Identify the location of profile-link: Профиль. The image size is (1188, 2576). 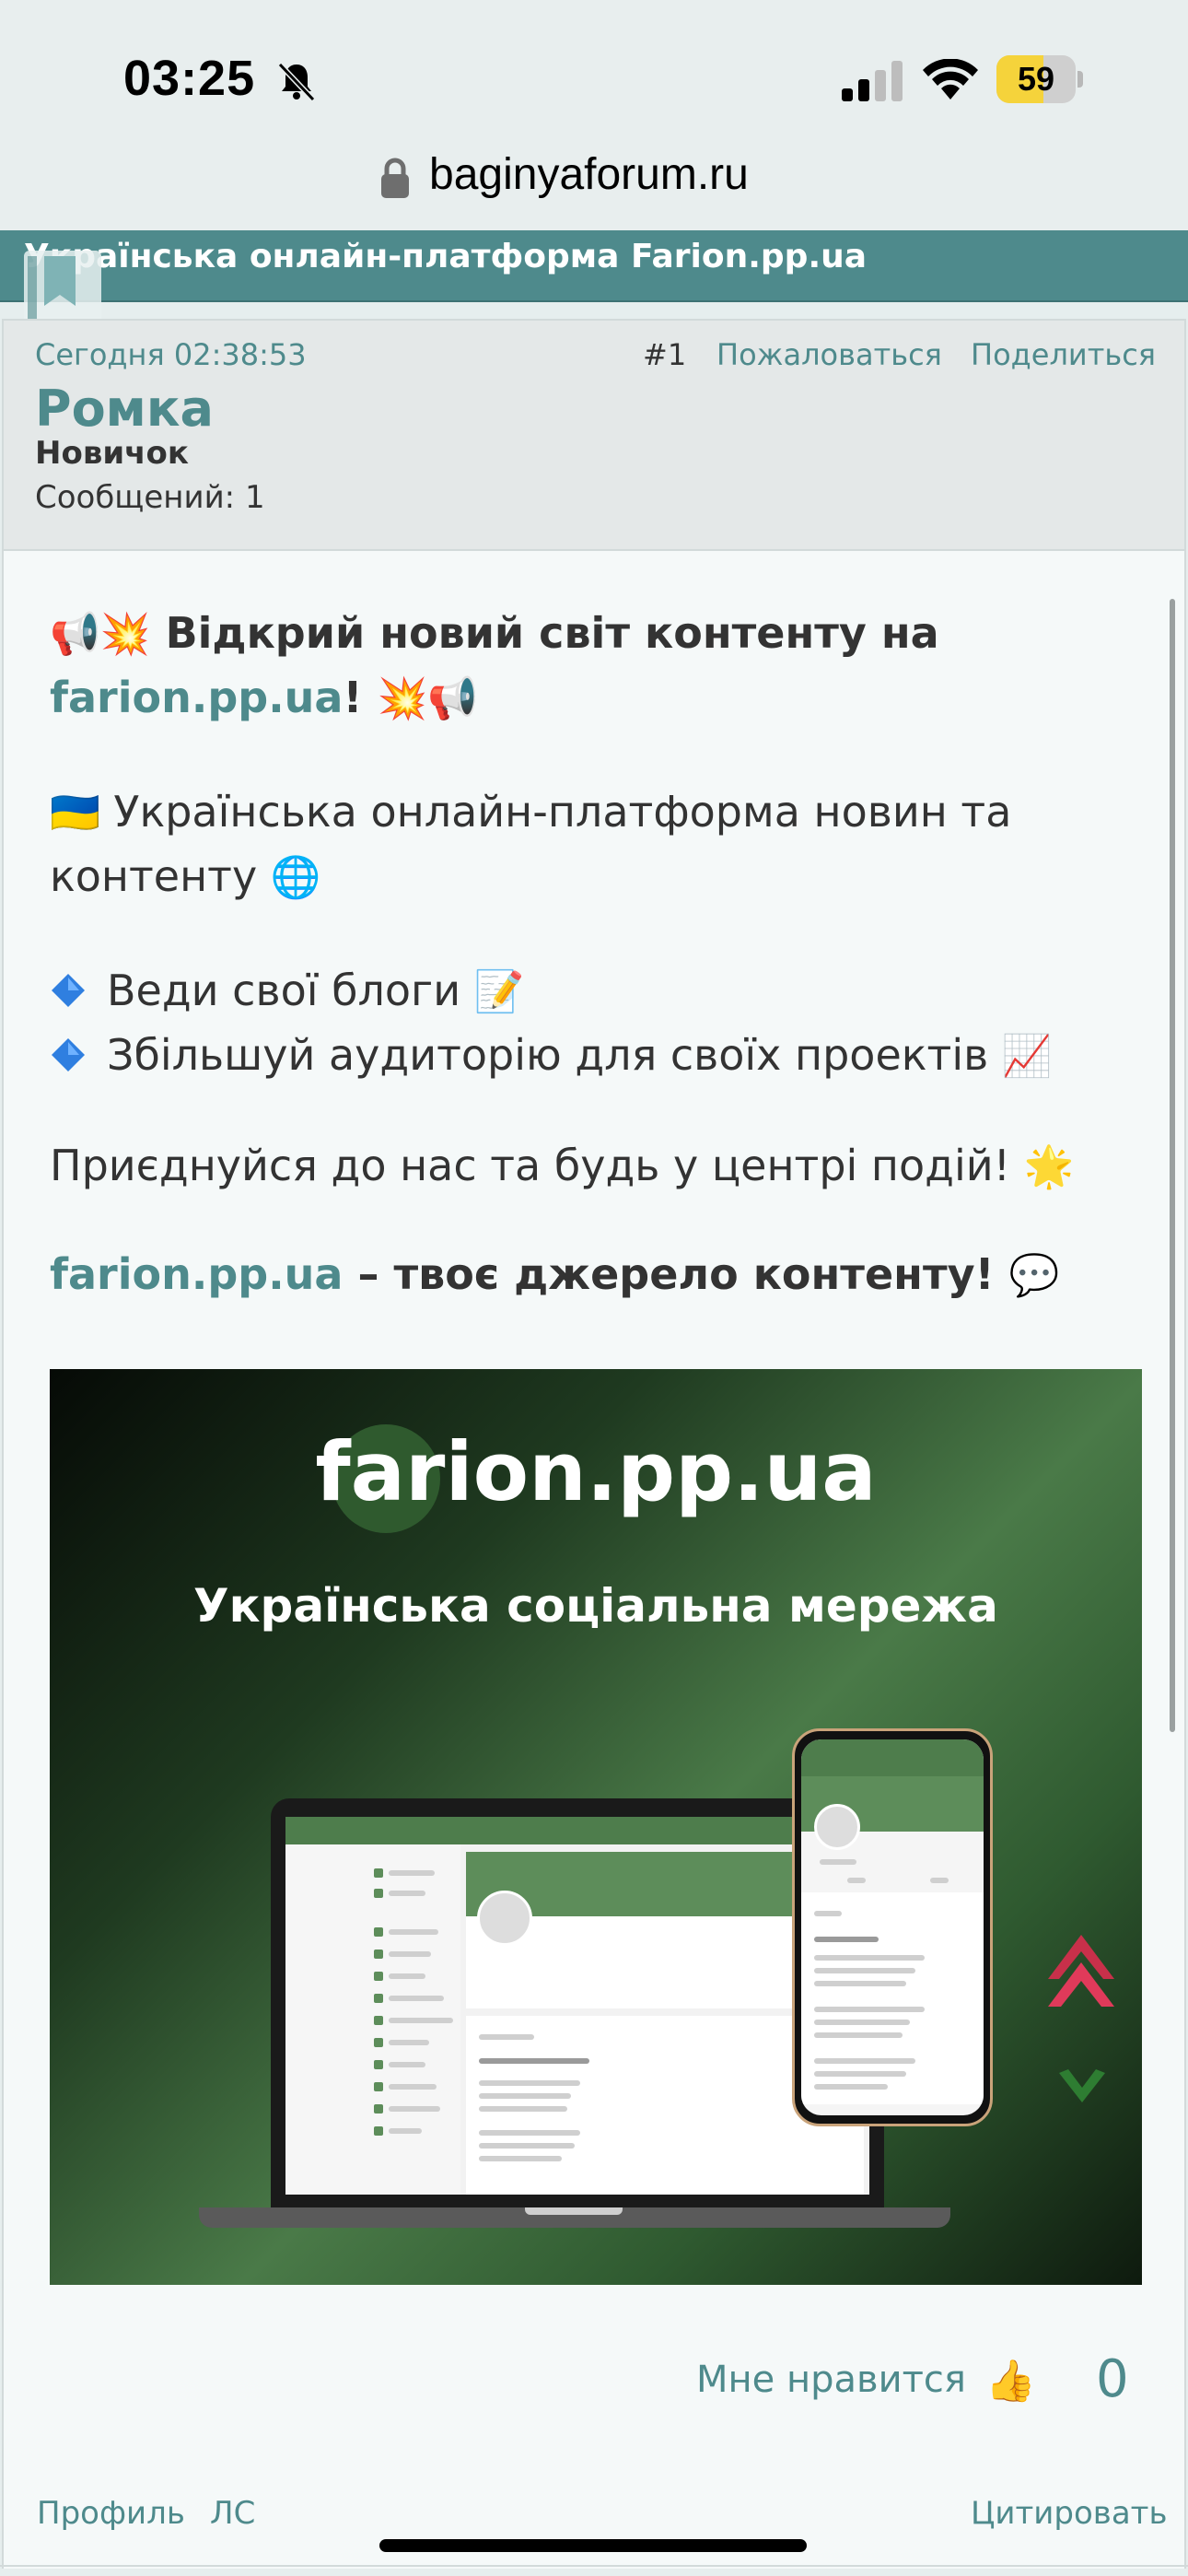
(111, 2513).